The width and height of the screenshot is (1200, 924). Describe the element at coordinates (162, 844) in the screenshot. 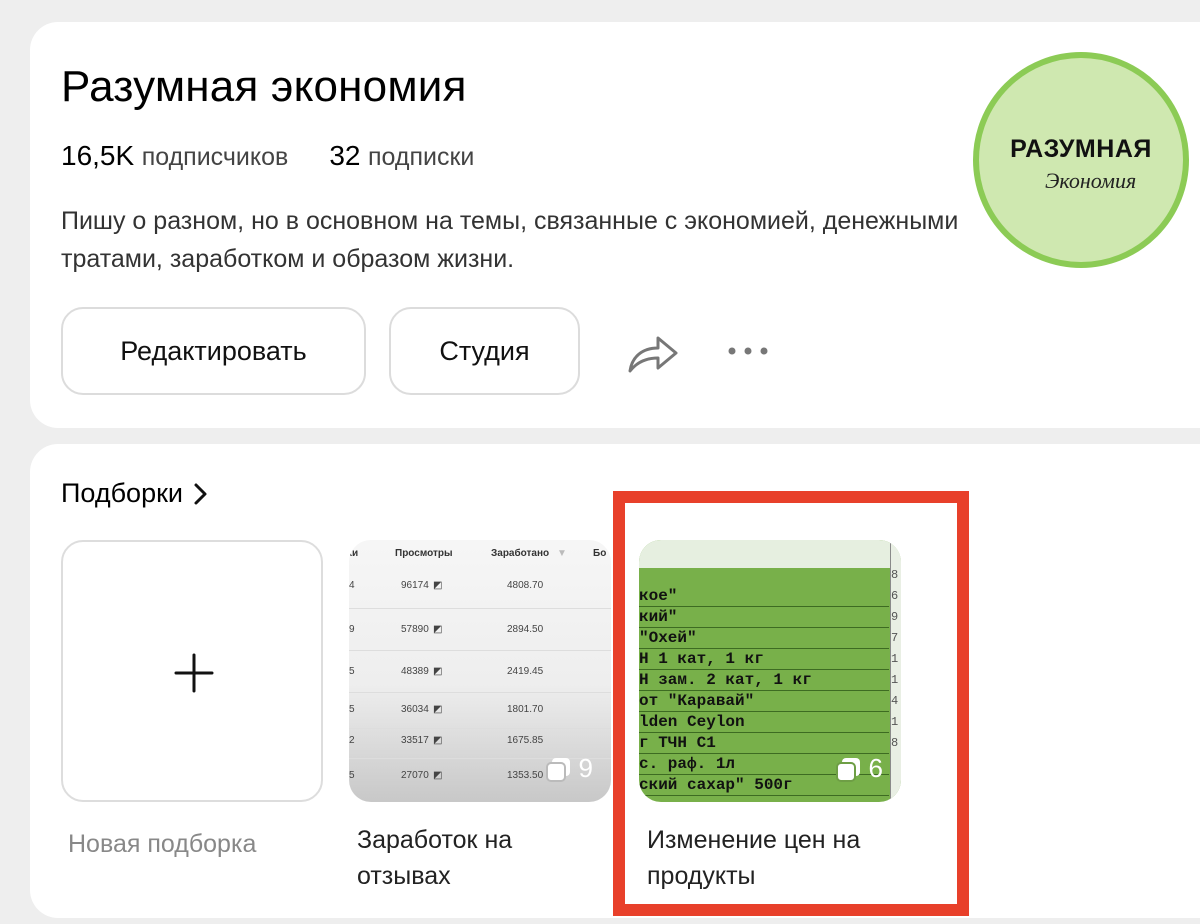

I see `new-collection-label: Новая подборка` at that location.